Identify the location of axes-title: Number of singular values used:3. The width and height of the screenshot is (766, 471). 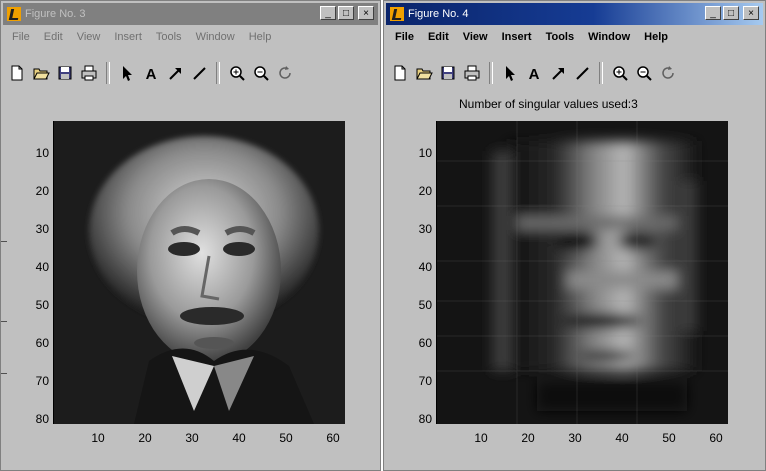
(548, 104).